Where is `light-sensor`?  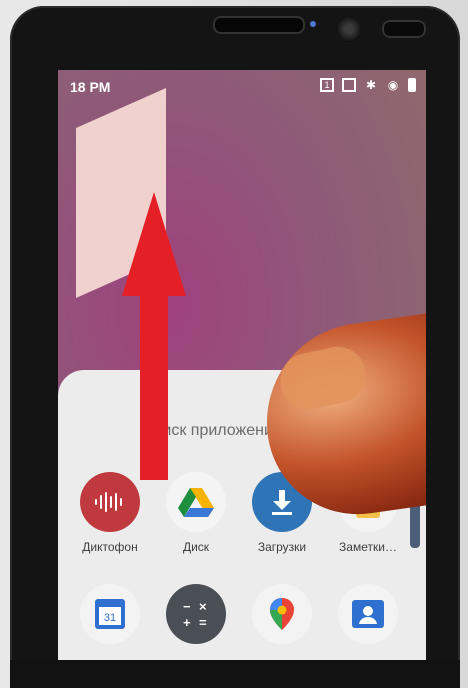
light-sensor is located at coordinates (404, 29).